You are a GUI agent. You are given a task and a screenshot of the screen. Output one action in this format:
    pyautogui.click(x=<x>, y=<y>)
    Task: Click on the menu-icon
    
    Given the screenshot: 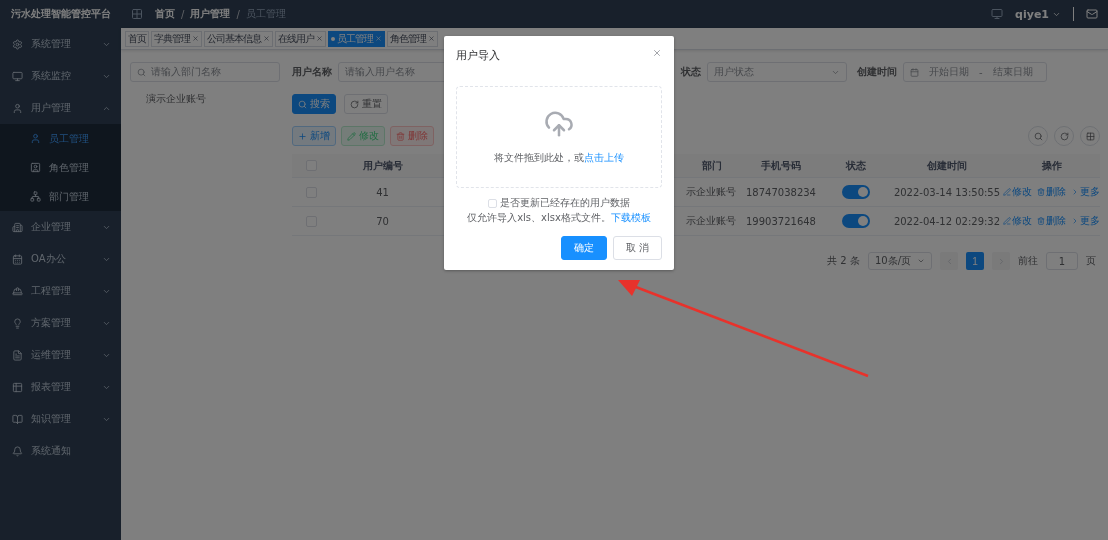 What is the action you would take?
    pyautogui.click(x=137, y=14)
    